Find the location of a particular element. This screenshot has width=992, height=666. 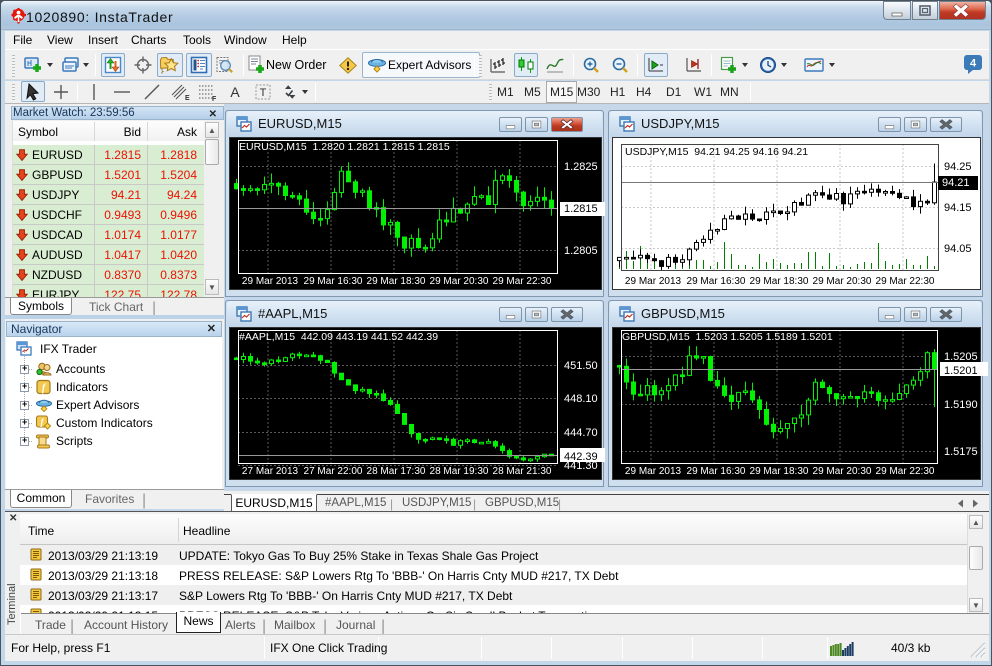

svg-text: 1.5205 is located at coordinates (961, 357).